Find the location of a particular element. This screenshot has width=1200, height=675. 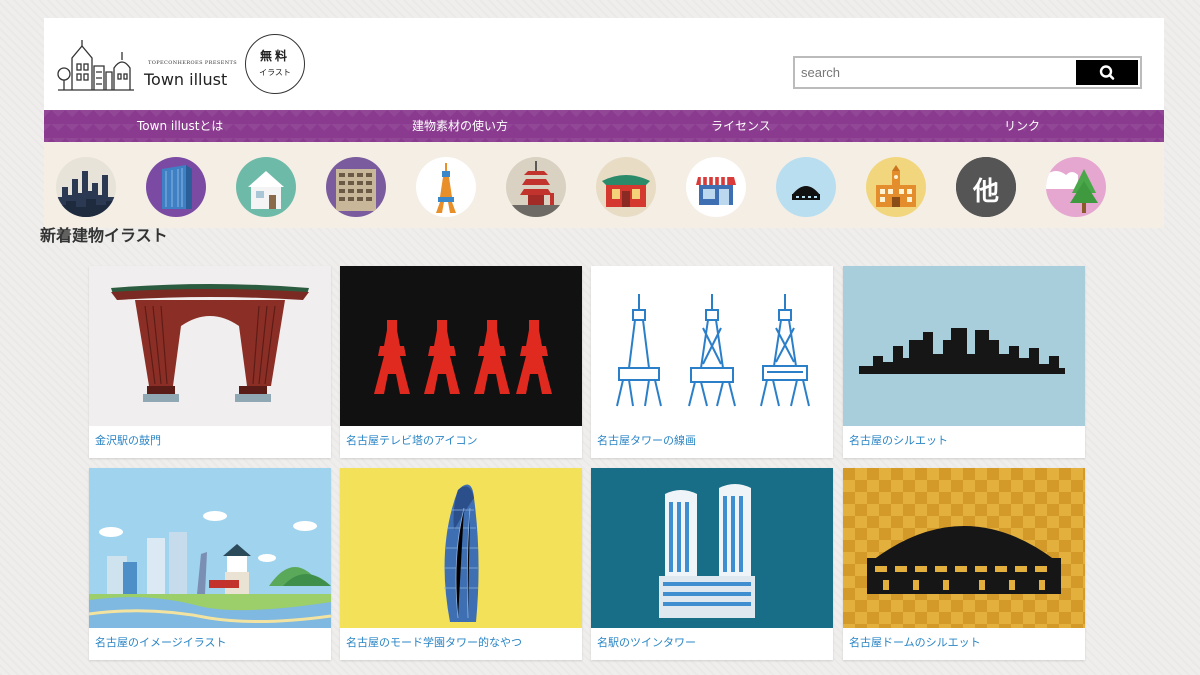

pagoda-icon is located at coordinates (536, 187).